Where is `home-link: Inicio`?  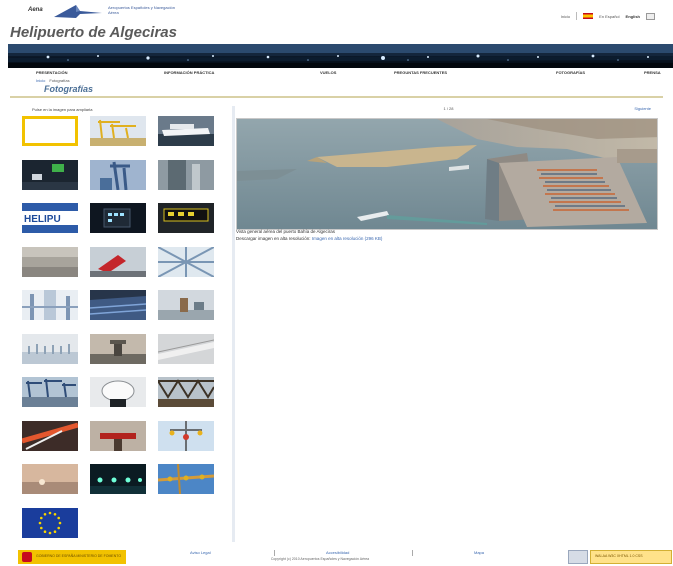 home-link: Inicio is located at coordinates (565, 16).